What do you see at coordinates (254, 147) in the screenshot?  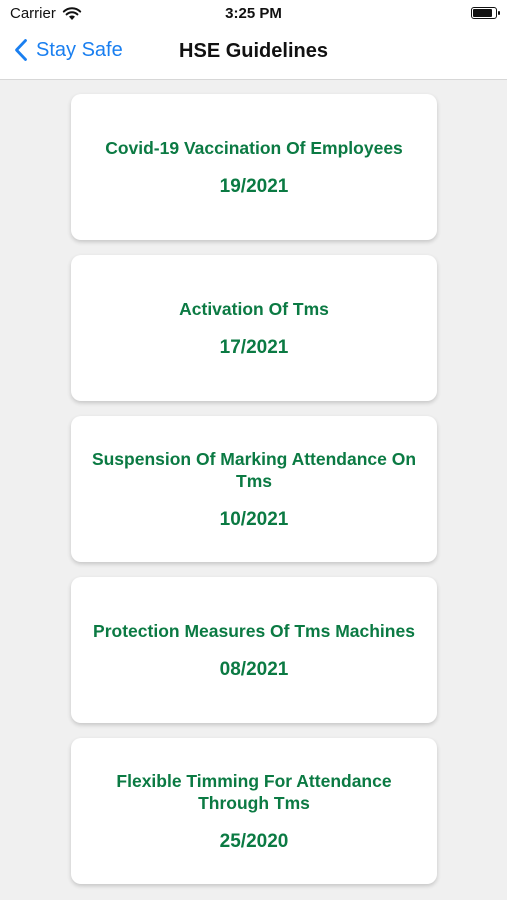 I see `guideline-title: Covid-19 Vaccination Of Employees` at bounding box center [254, 147].